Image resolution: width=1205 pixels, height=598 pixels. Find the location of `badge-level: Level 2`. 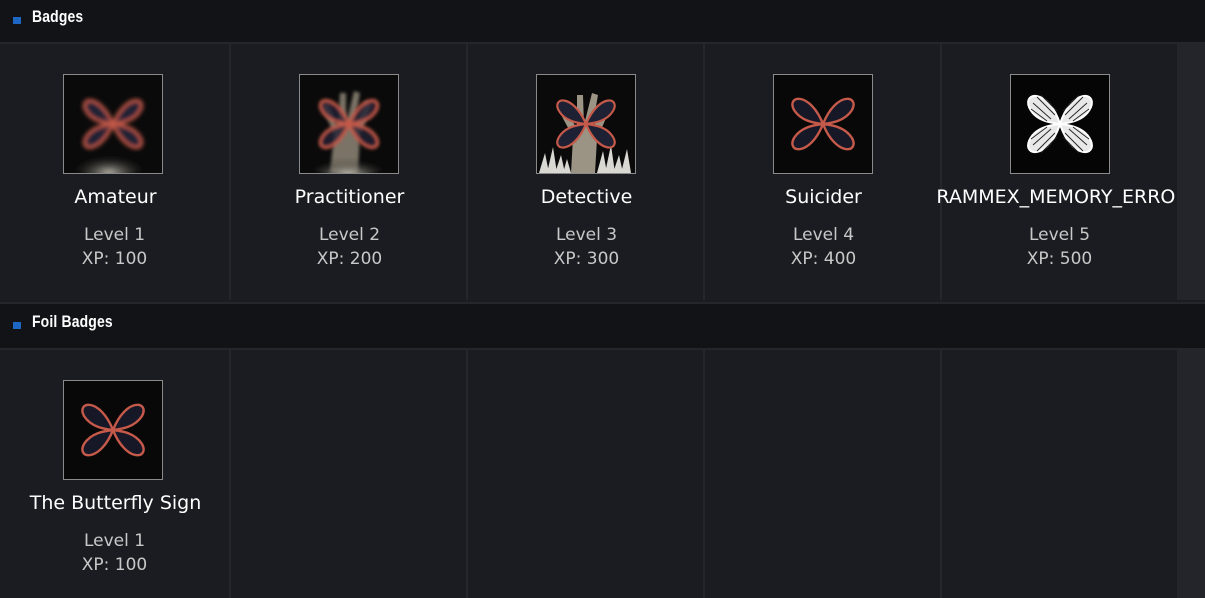

badge-level: Level 2 is located at coordinates (349, 235).